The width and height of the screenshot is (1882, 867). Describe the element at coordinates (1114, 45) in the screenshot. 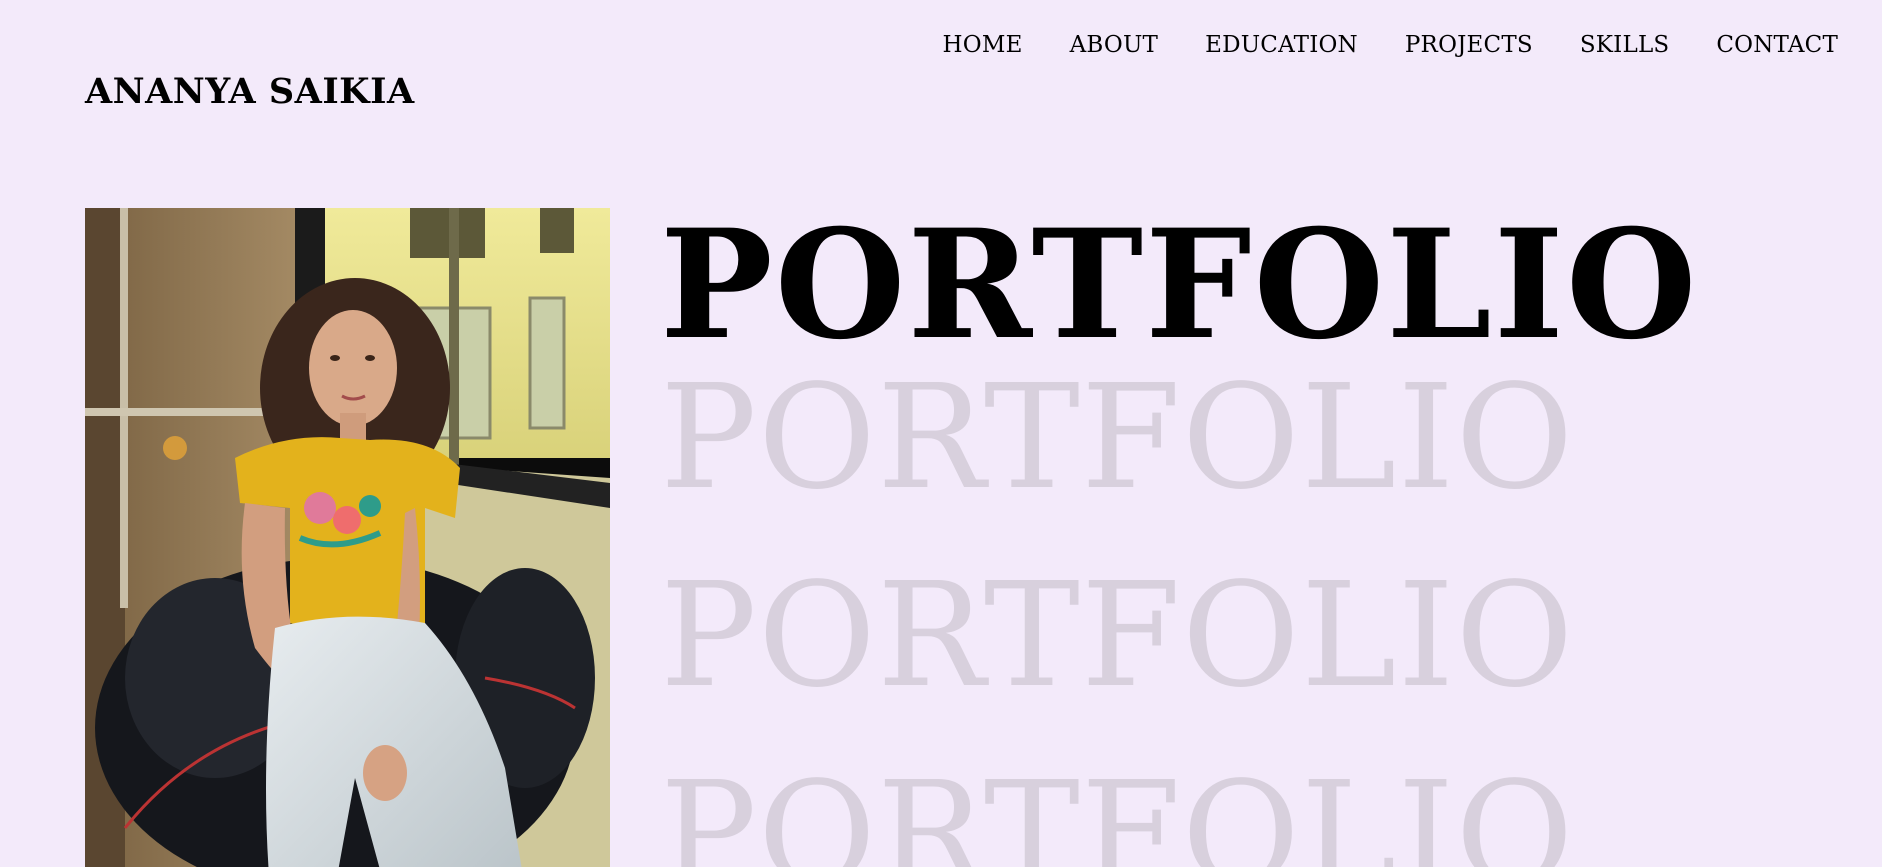

I see `nav-about: ABOUT` at that location.